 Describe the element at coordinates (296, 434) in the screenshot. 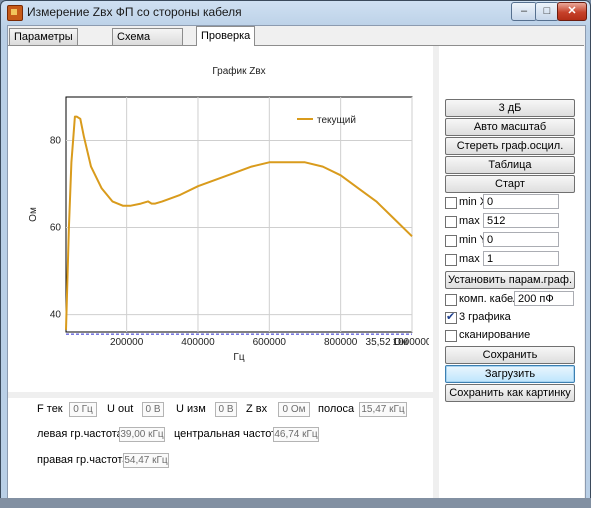

I see `center-freq-value: 46,74 кГц` at that location.